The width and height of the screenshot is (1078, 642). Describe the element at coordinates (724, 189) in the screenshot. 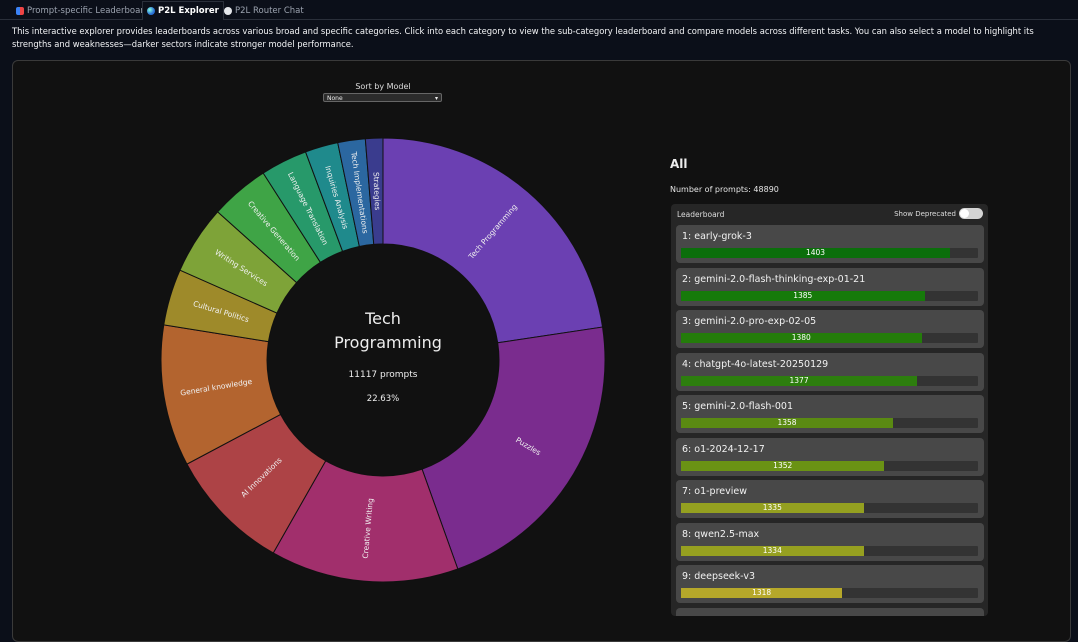

I see `number-of-prompts: Number of prompts: 48890` at that location.